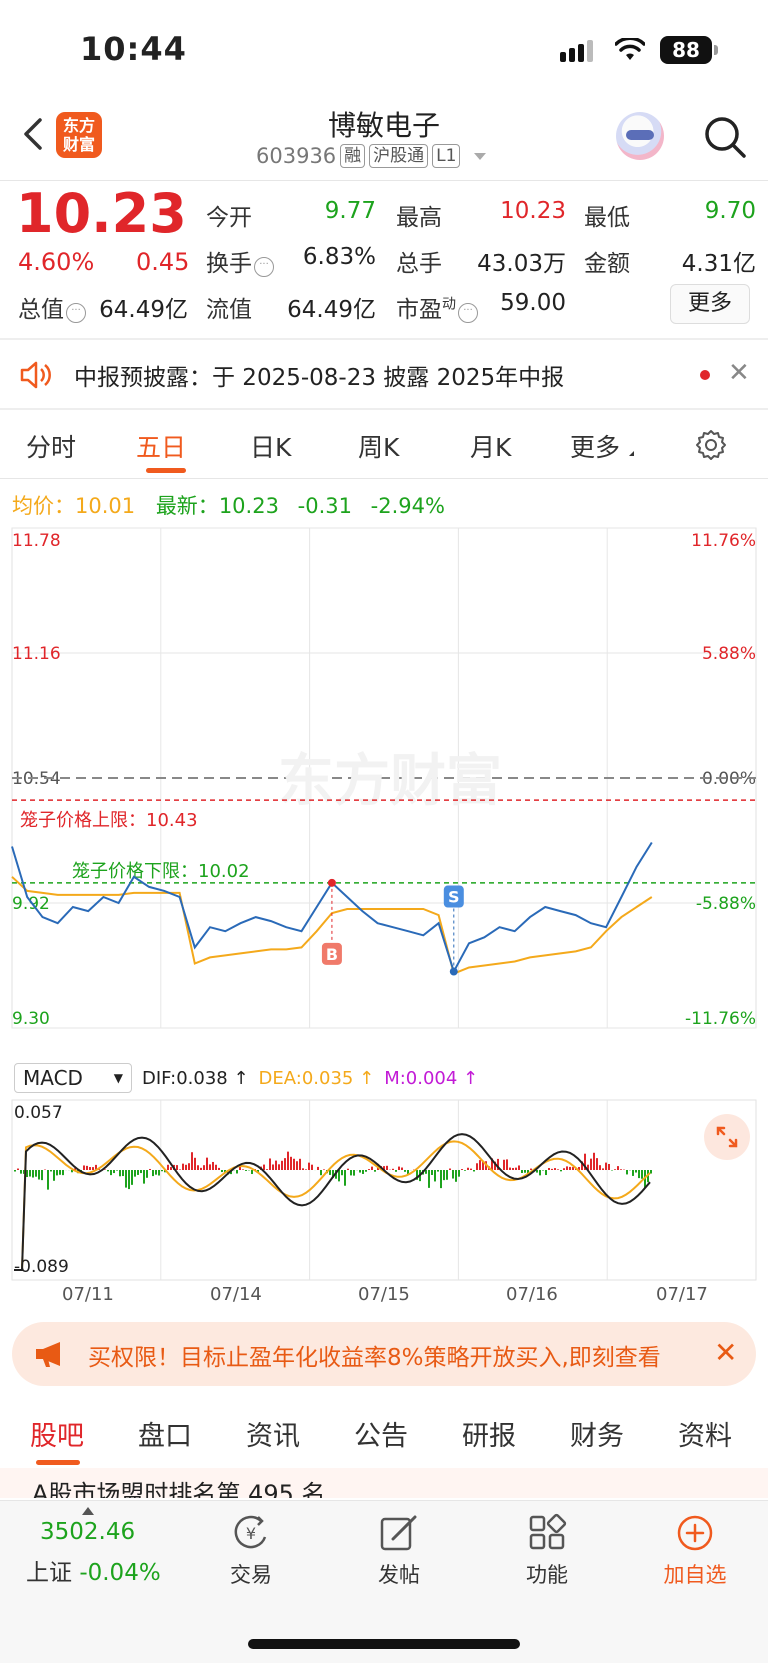  I want to click on stock-subtitle: 603936 融 沪股通 L1, so click(371, 156).